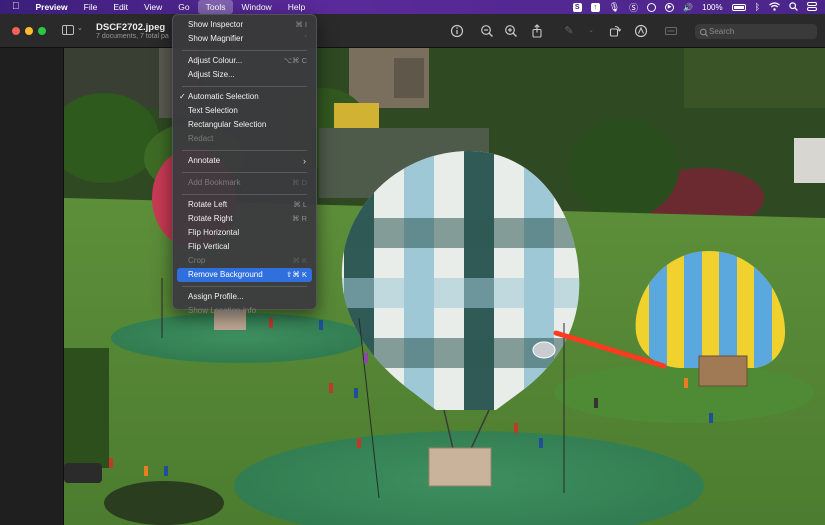  I want to click on hedge-top, so click(754, 78).